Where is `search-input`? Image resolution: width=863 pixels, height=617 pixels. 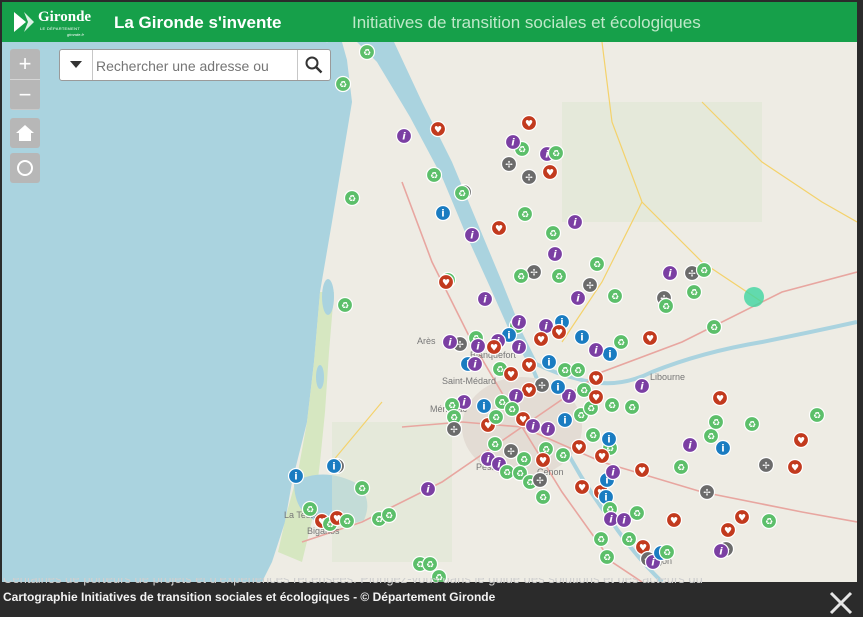
search-input is located at coordinates (196, 66).